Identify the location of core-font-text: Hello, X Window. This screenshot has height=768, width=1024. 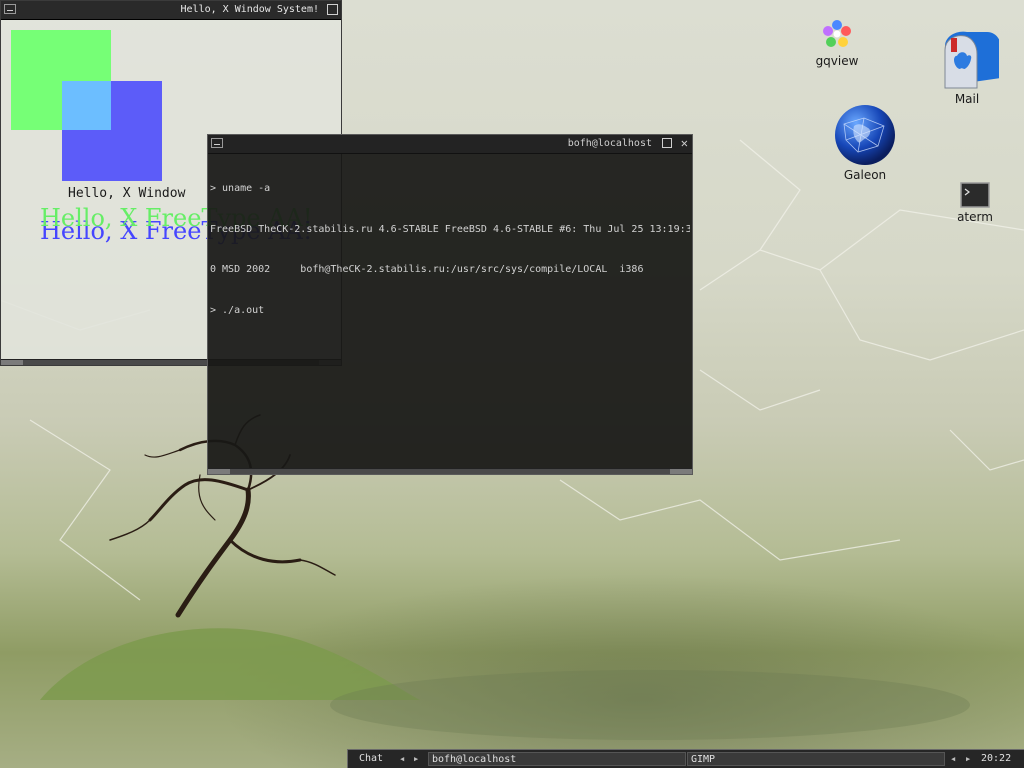
(127, 193).